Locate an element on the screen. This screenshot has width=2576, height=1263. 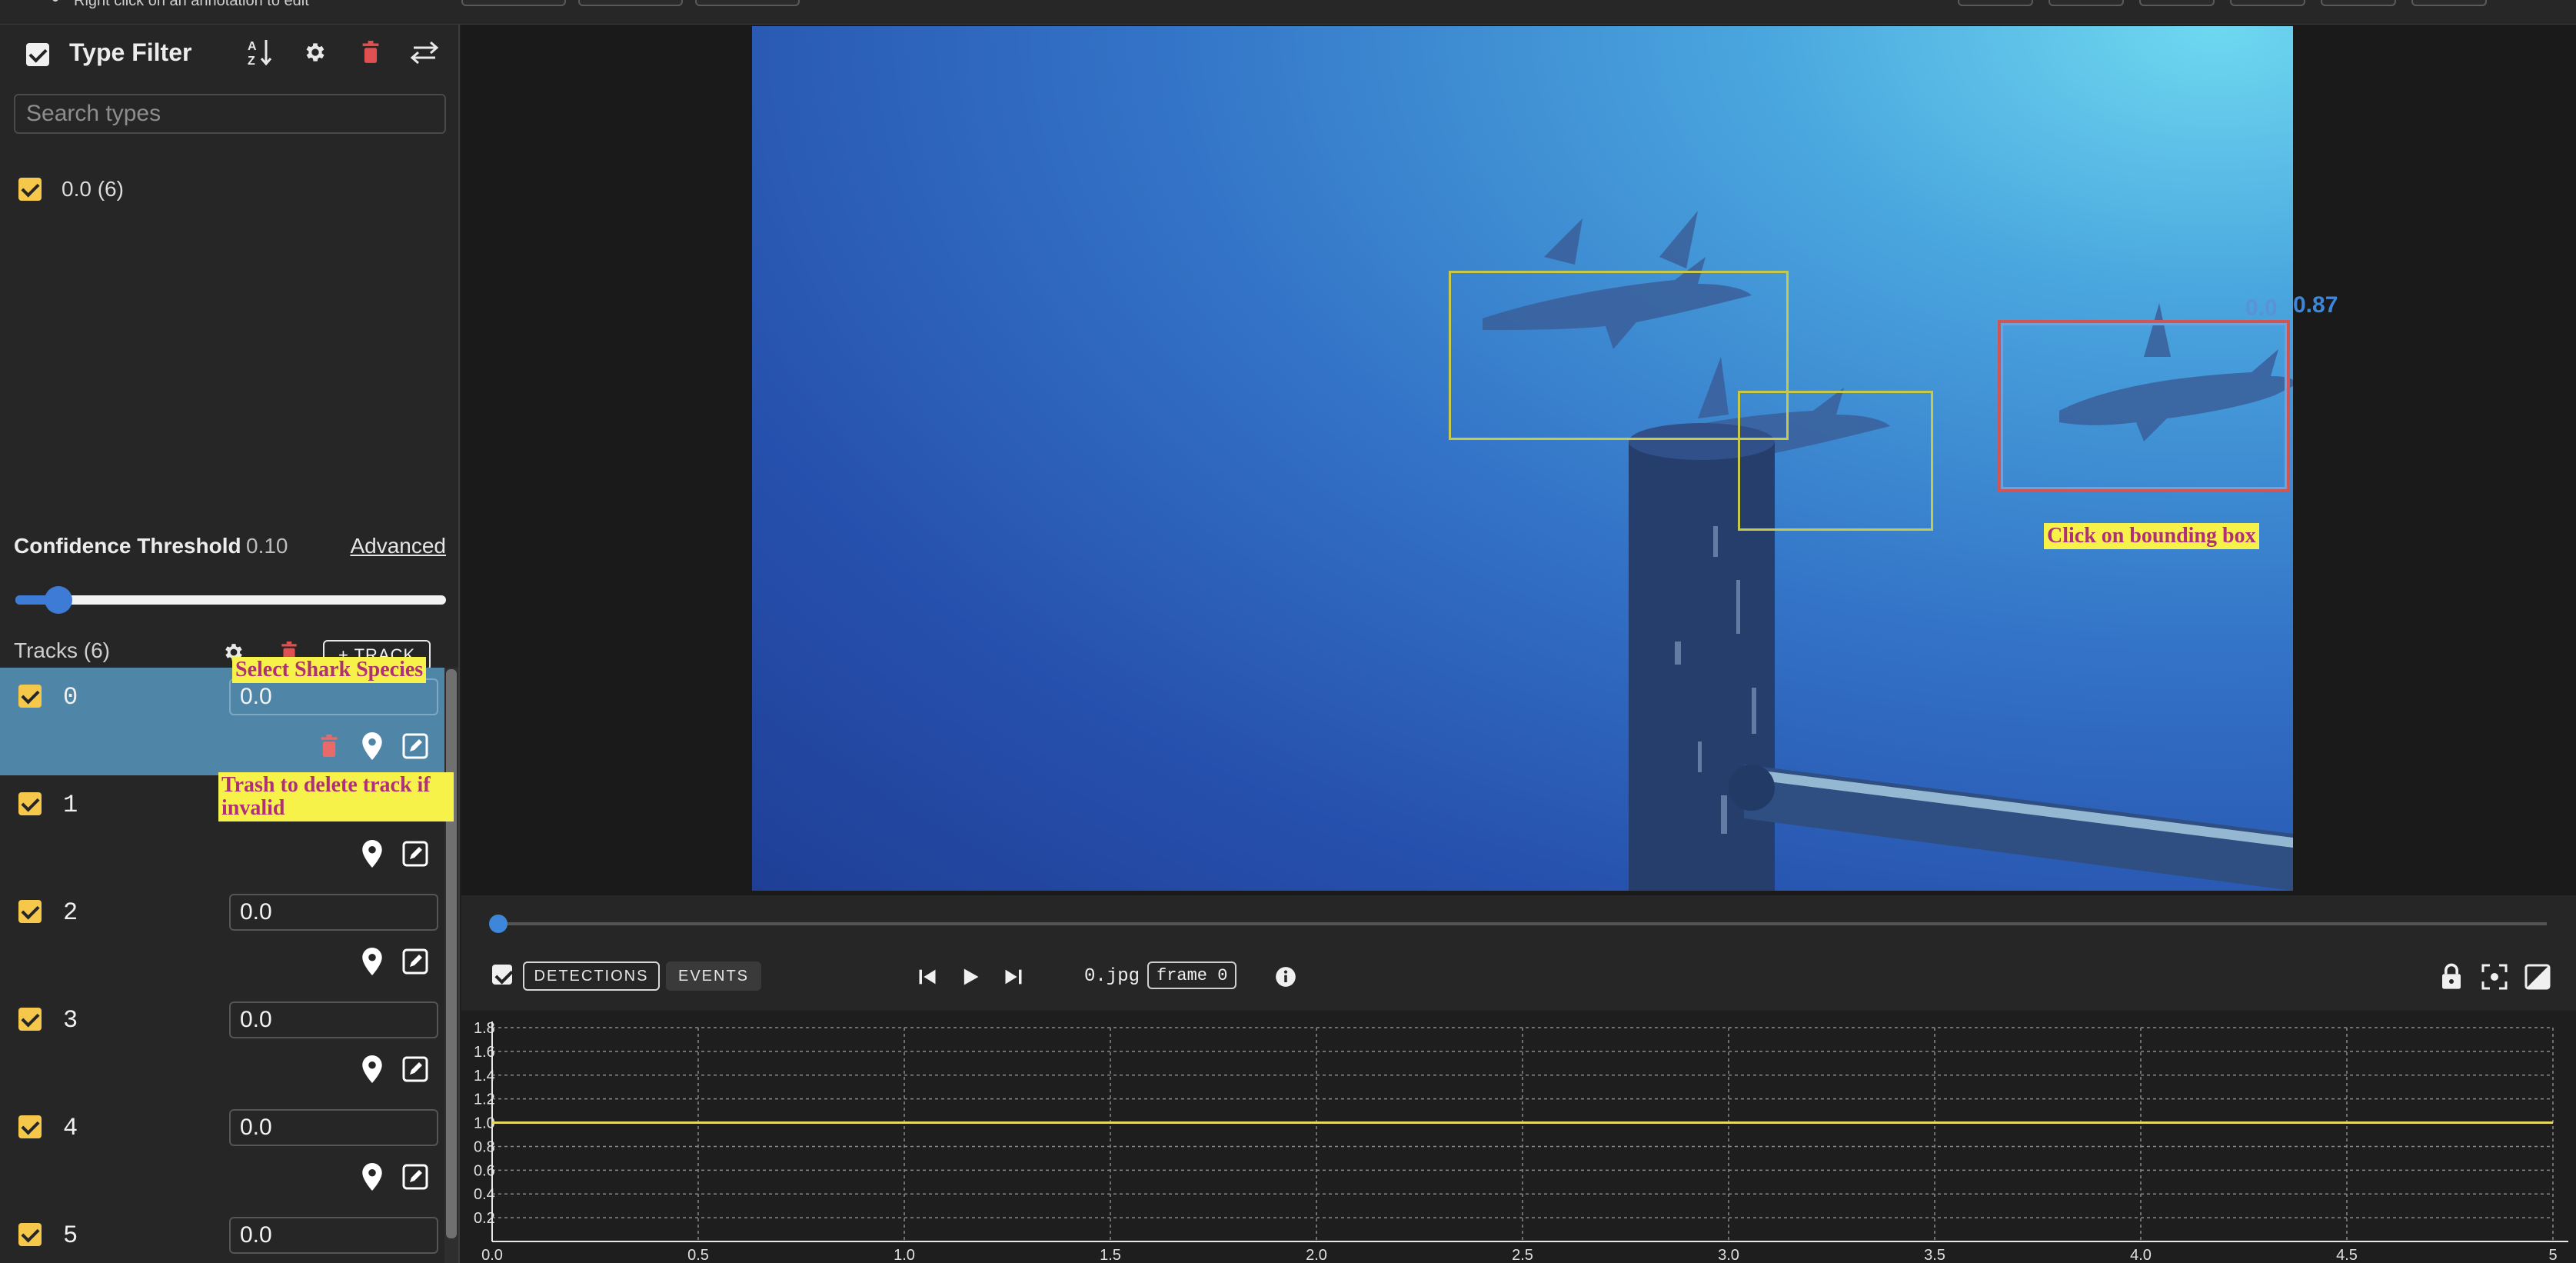
type-filter-header: Type Filter AZ is located at coordinates (229, 53).